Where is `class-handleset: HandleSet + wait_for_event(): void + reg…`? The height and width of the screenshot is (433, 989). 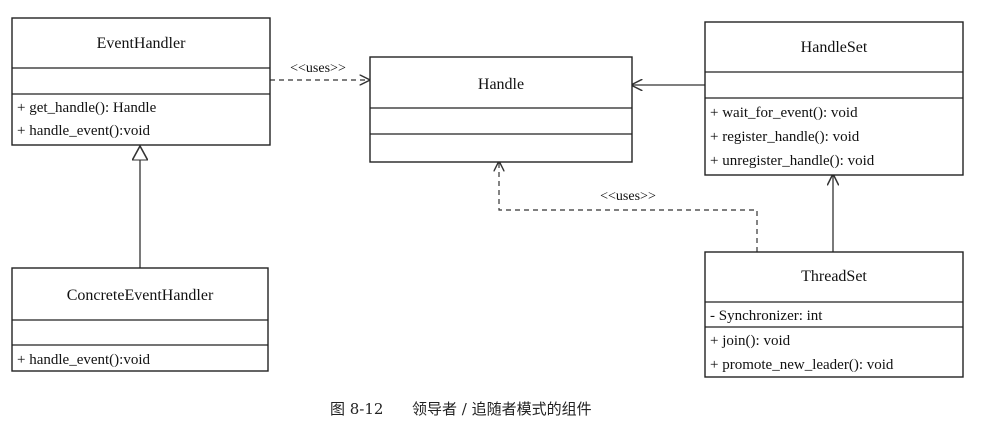 class-handleset: HandleSet + wait_for_event(): void + reg… is located at coordinates (834, 98).